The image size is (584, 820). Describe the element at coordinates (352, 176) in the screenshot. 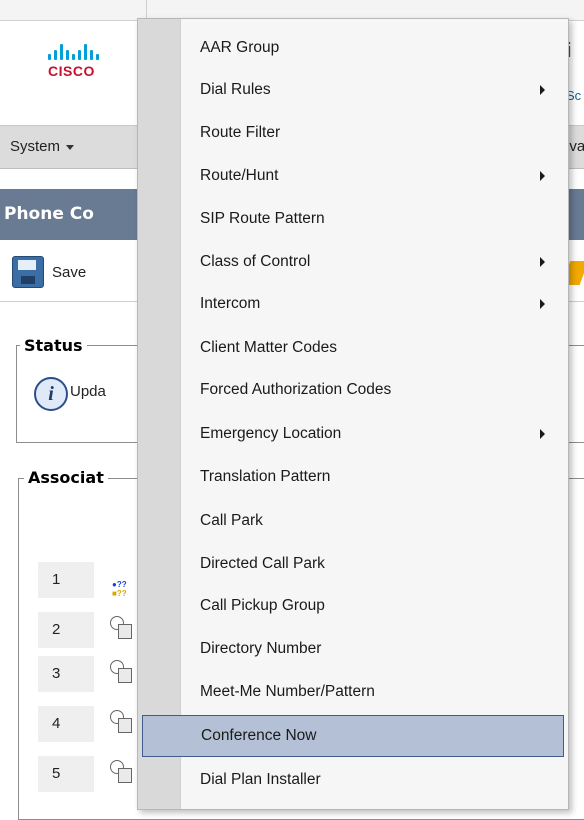

I see `menu-item-route-hunt: Route/Hunt` at that location.